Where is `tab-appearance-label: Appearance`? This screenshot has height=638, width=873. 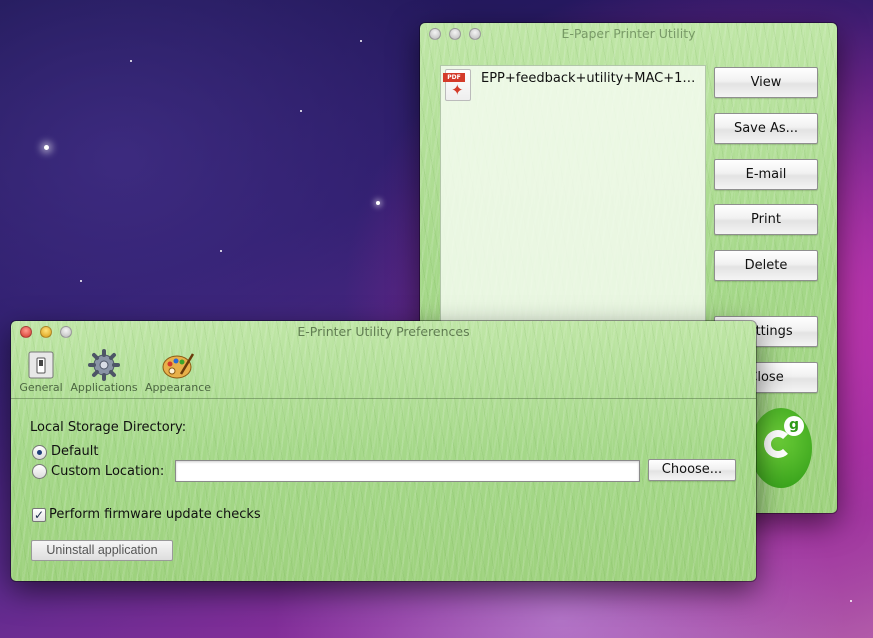 tab-appearance-label: Appearance is located at coordinates (178, 387).